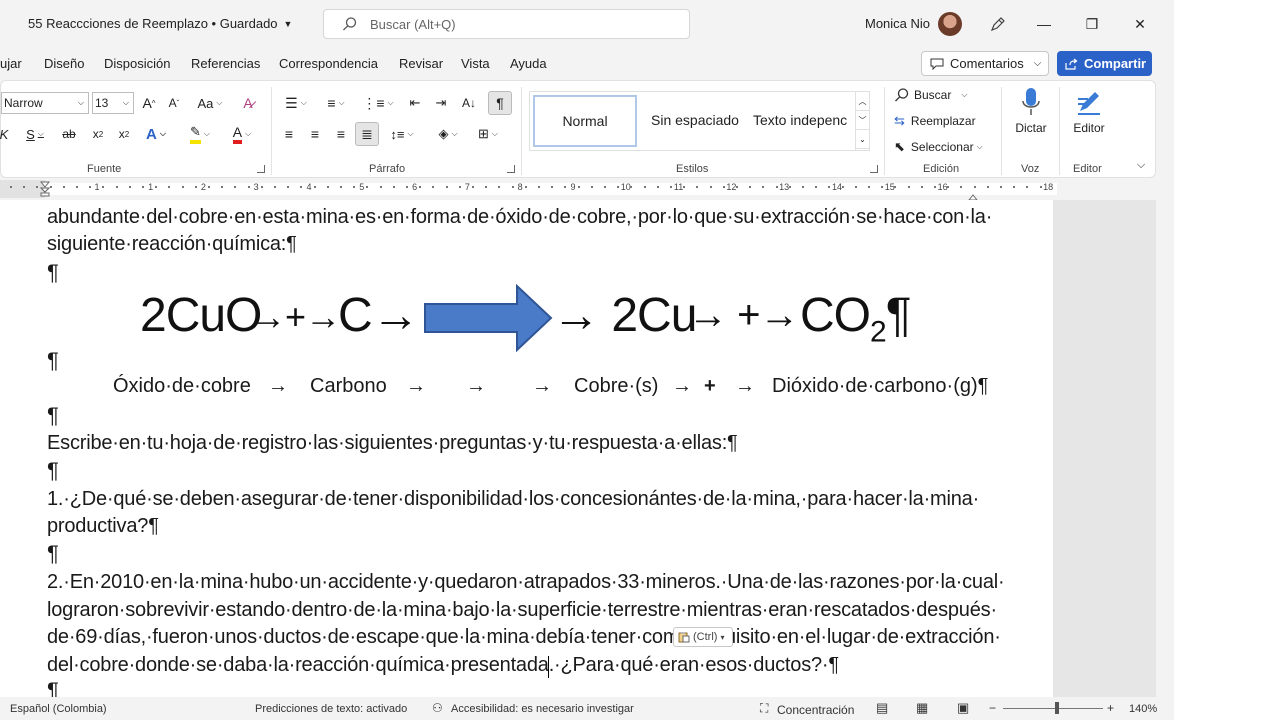 This screenshot has width=1280, height=720. I want to click on document-title: 55 Reaccciones de Reemplazo • Guardado ▼, so click(160, 23).